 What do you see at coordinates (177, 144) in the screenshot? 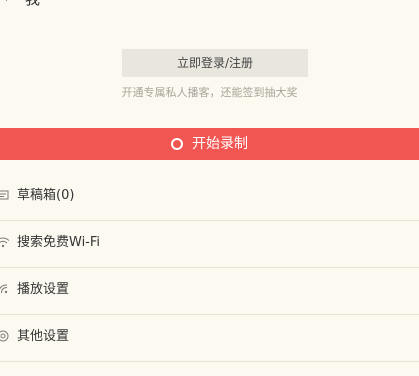
I see `record-icon` at bounding box center [177, 144].